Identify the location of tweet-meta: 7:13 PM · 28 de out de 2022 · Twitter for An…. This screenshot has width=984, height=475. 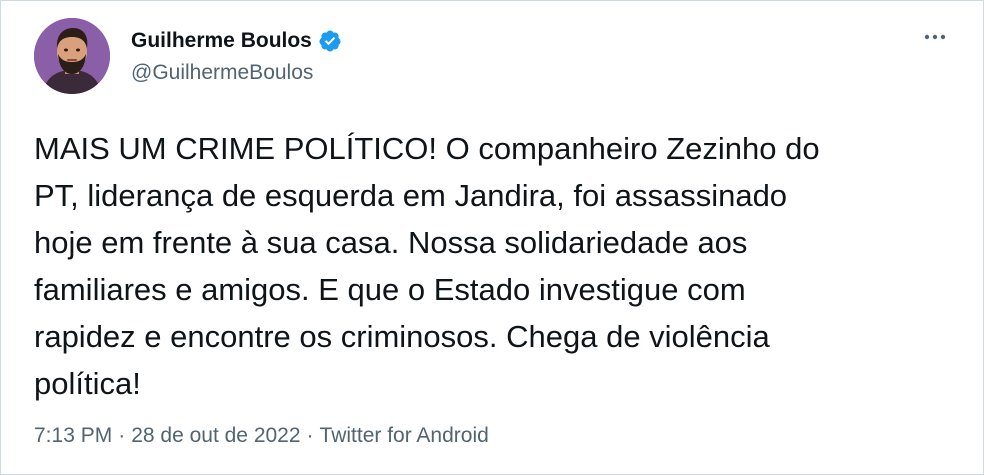
(261, 436).